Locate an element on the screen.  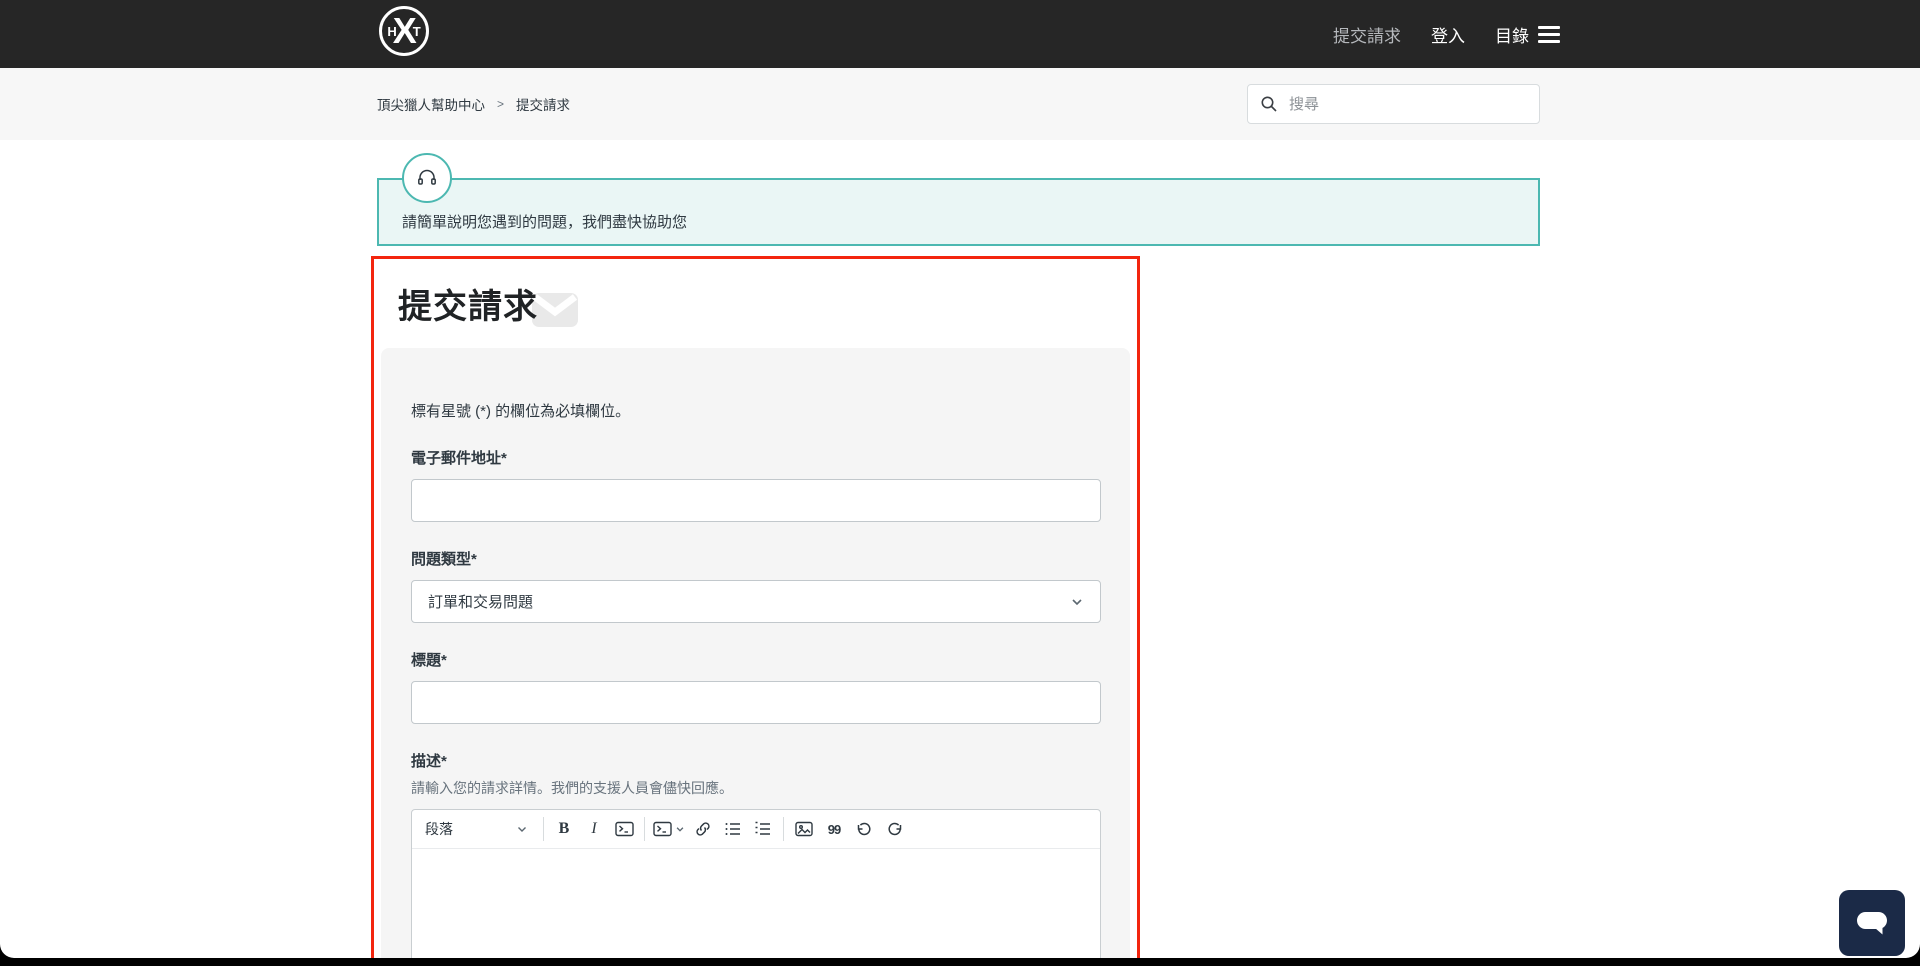
code-icon is located at coordinates (624, 829).